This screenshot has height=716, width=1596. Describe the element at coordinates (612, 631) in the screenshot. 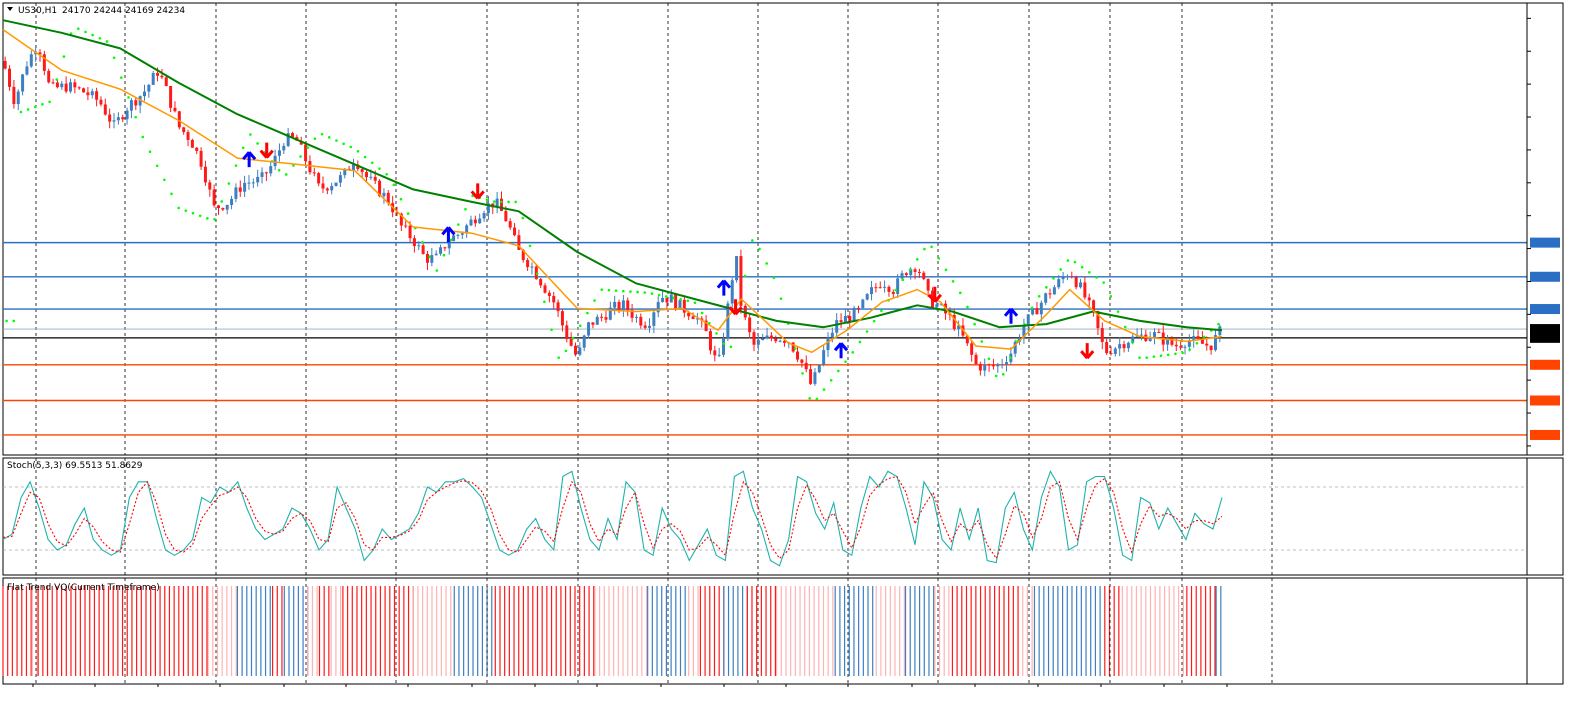

I see `flat-trend-bars` at that location.